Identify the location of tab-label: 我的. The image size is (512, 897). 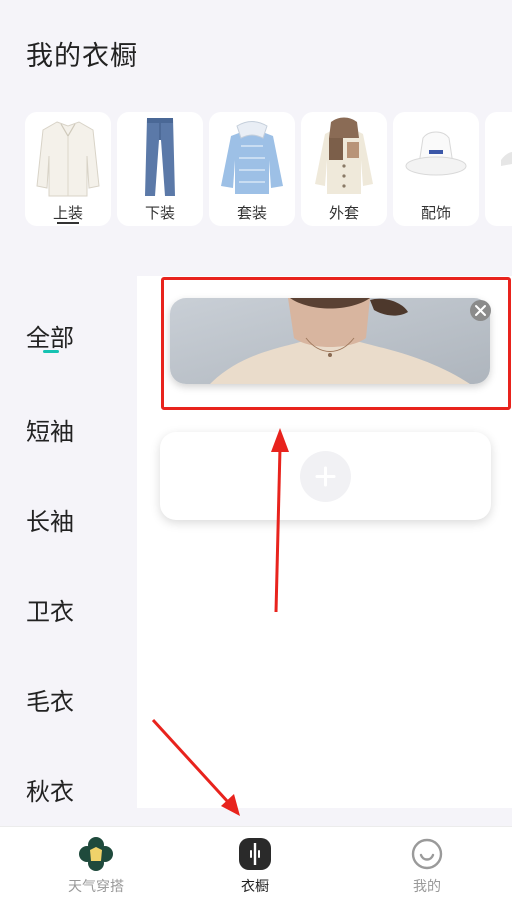
(427, 887).